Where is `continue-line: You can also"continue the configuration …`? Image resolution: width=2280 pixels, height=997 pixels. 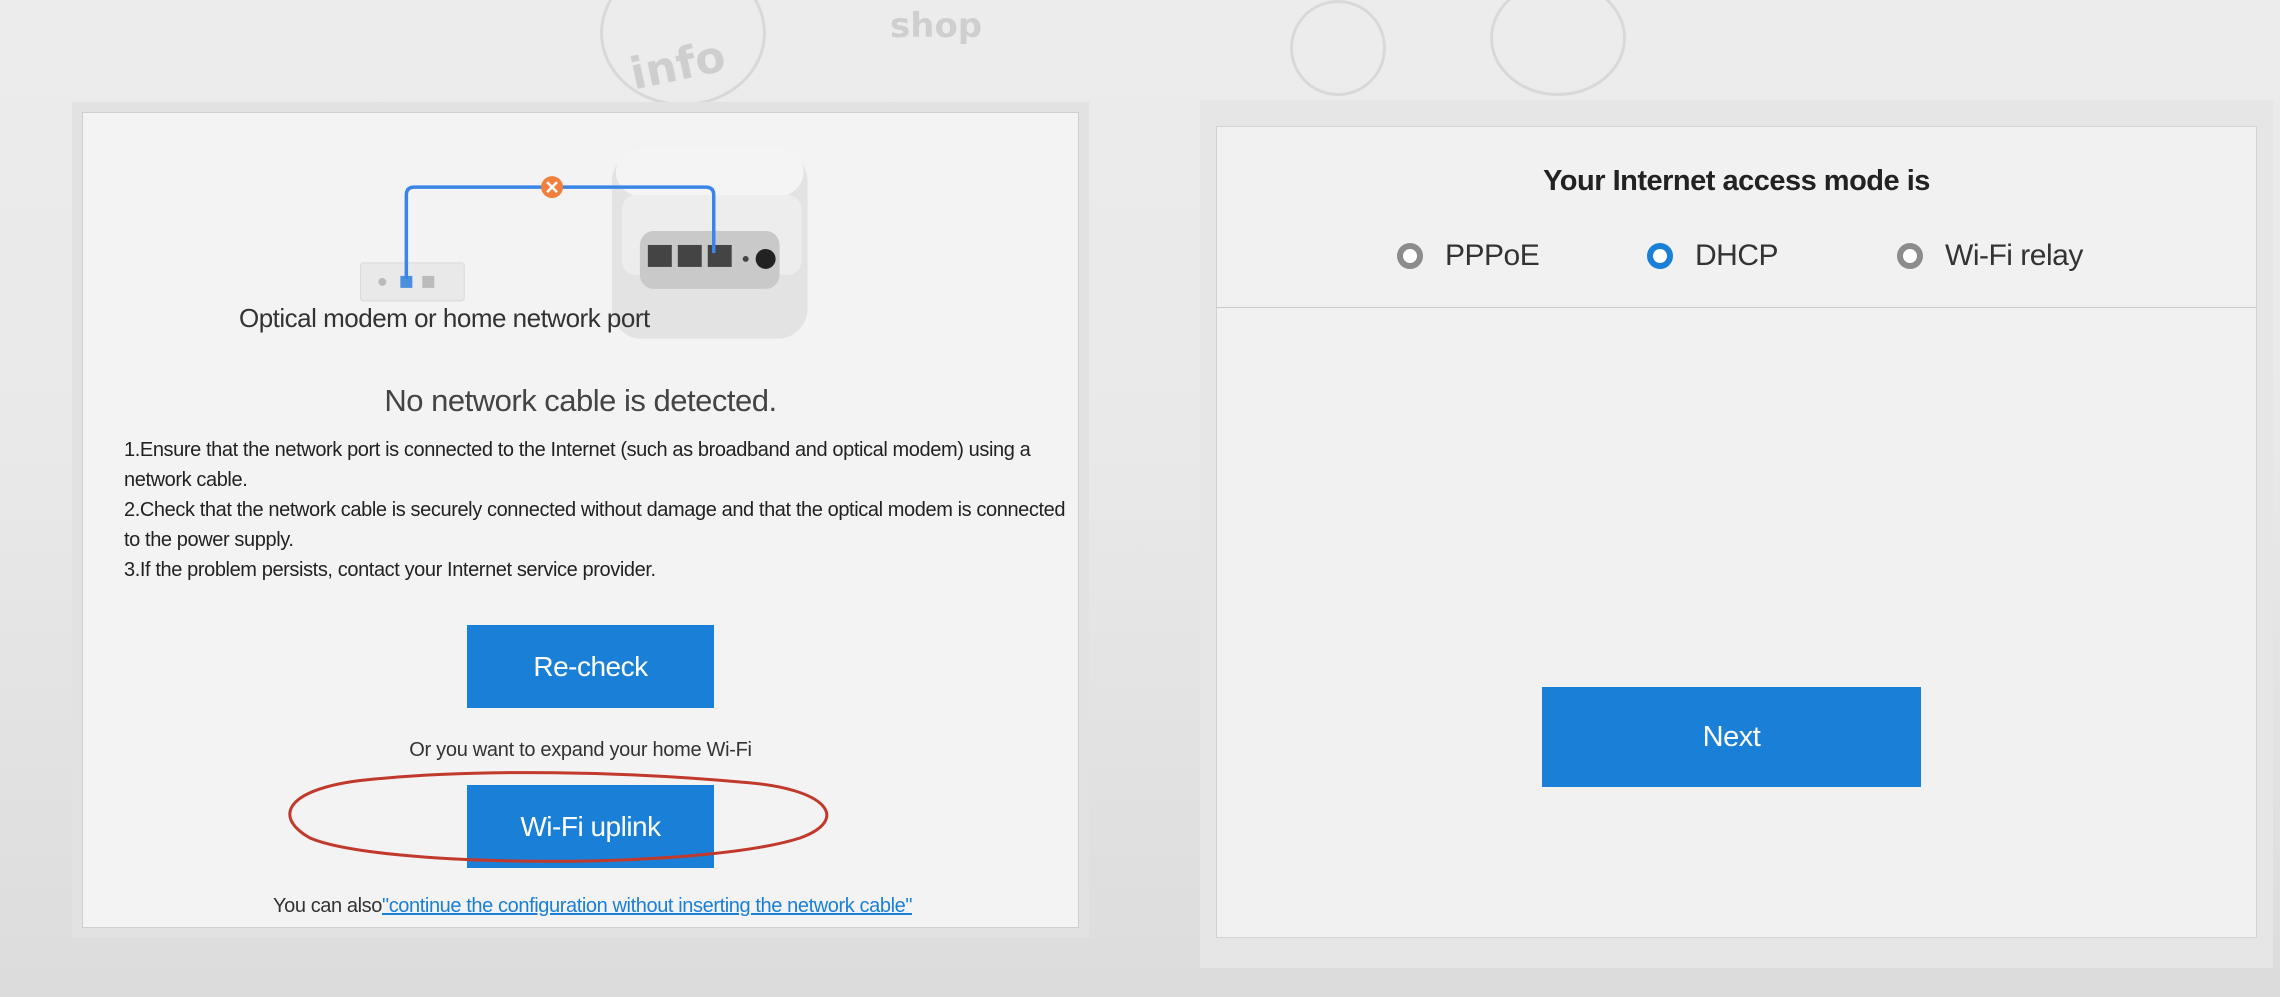
continue-line: You can also"continue the configuration … is located at coordinates (592, 906).